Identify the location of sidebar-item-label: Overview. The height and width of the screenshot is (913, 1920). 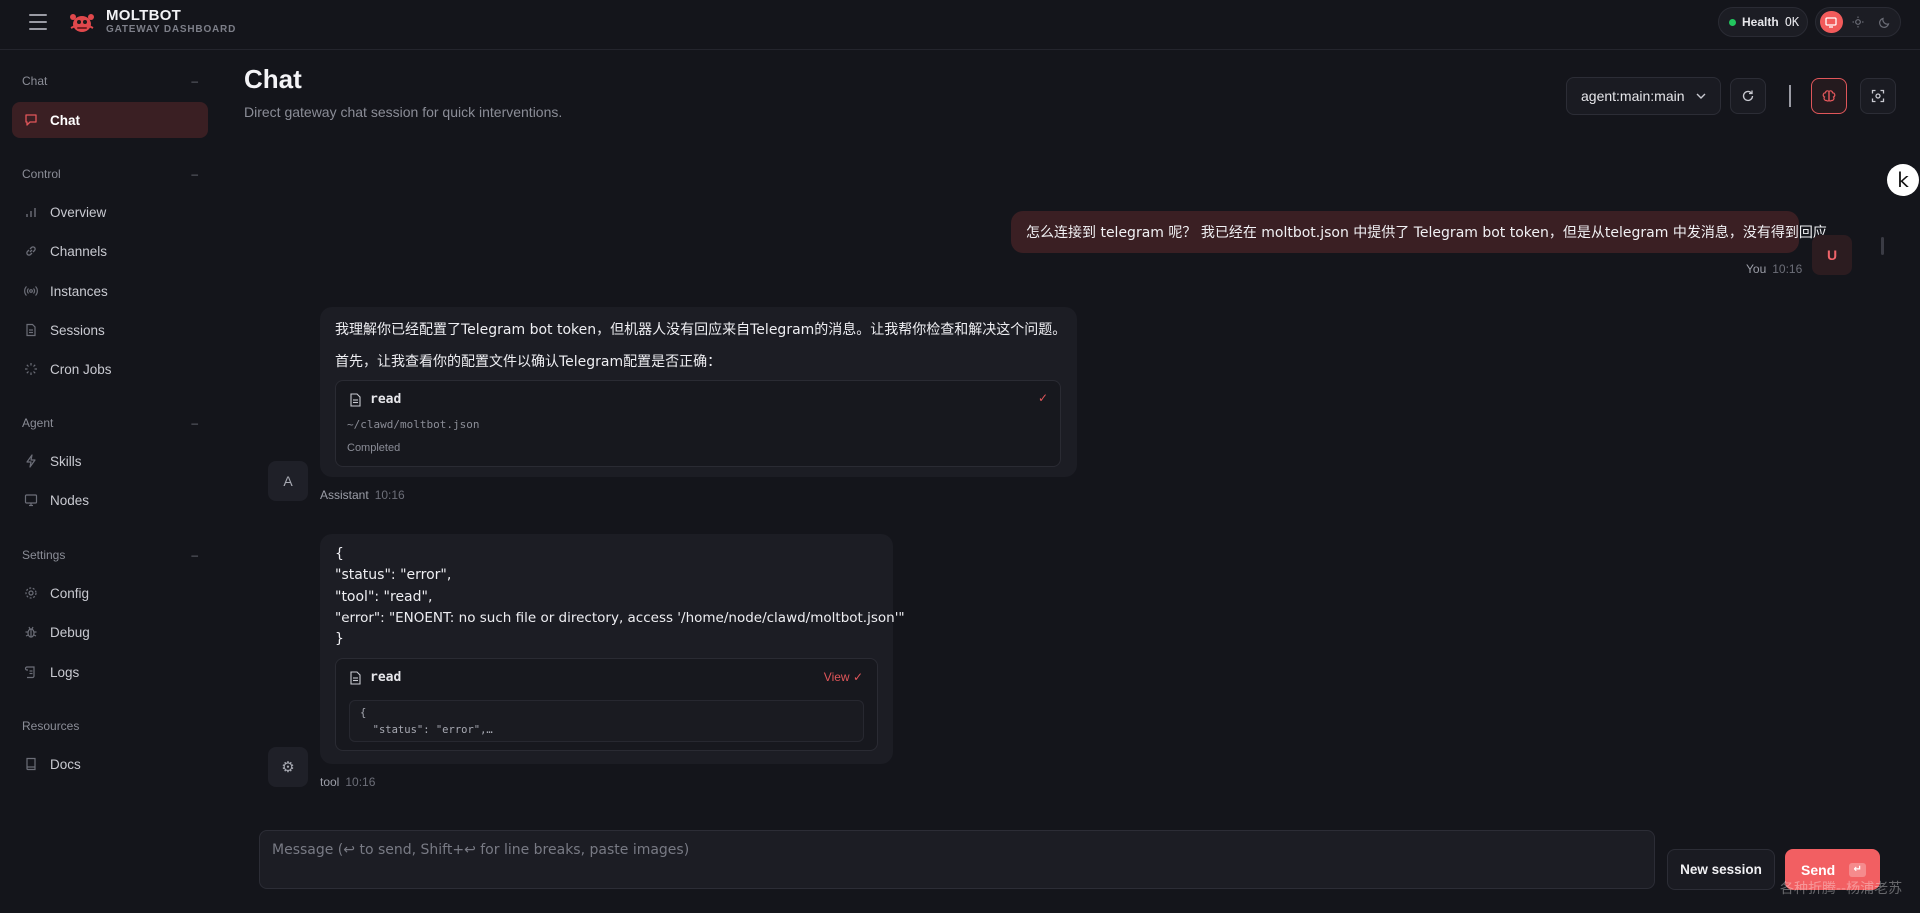
(78, 212).